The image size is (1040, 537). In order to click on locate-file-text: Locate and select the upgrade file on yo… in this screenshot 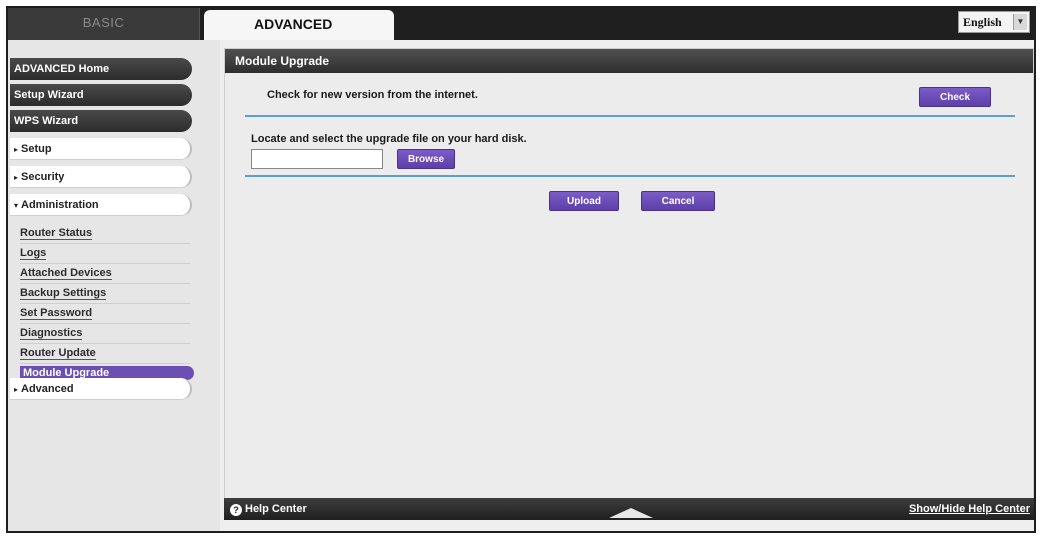, I will do `click(389, 139)`.